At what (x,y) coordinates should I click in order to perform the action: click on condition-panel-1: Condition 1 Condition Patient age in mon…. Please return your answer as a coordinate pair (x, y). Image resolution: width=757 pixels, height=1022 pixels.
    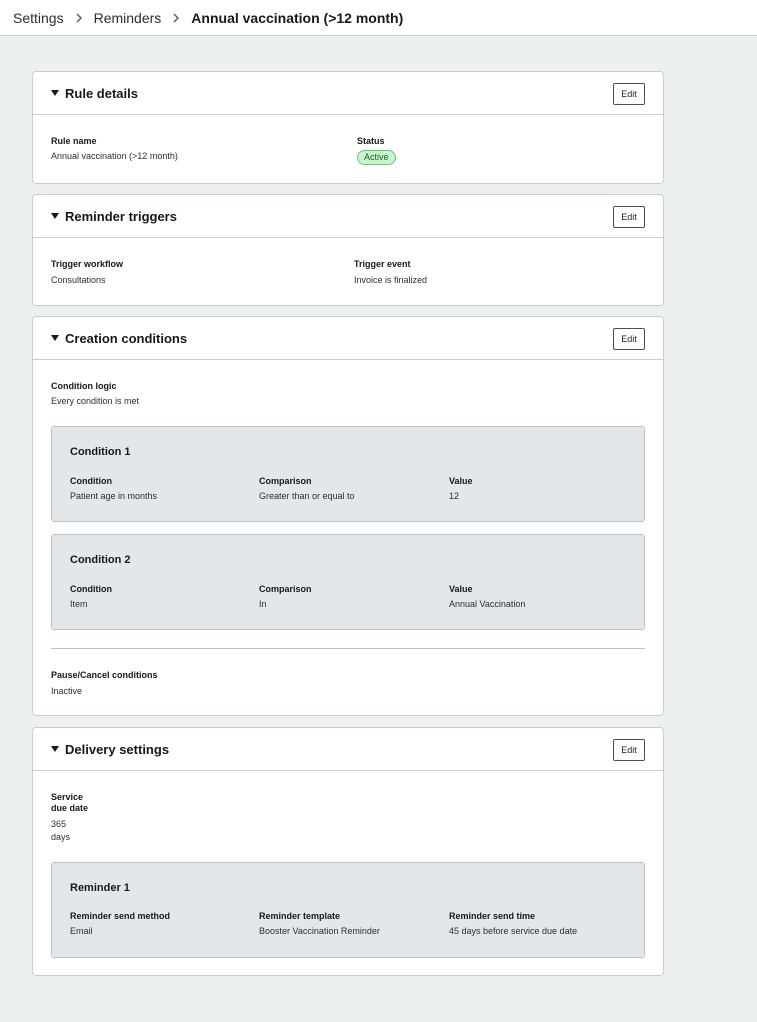
    Looking at the image, I should click on (348, 474).